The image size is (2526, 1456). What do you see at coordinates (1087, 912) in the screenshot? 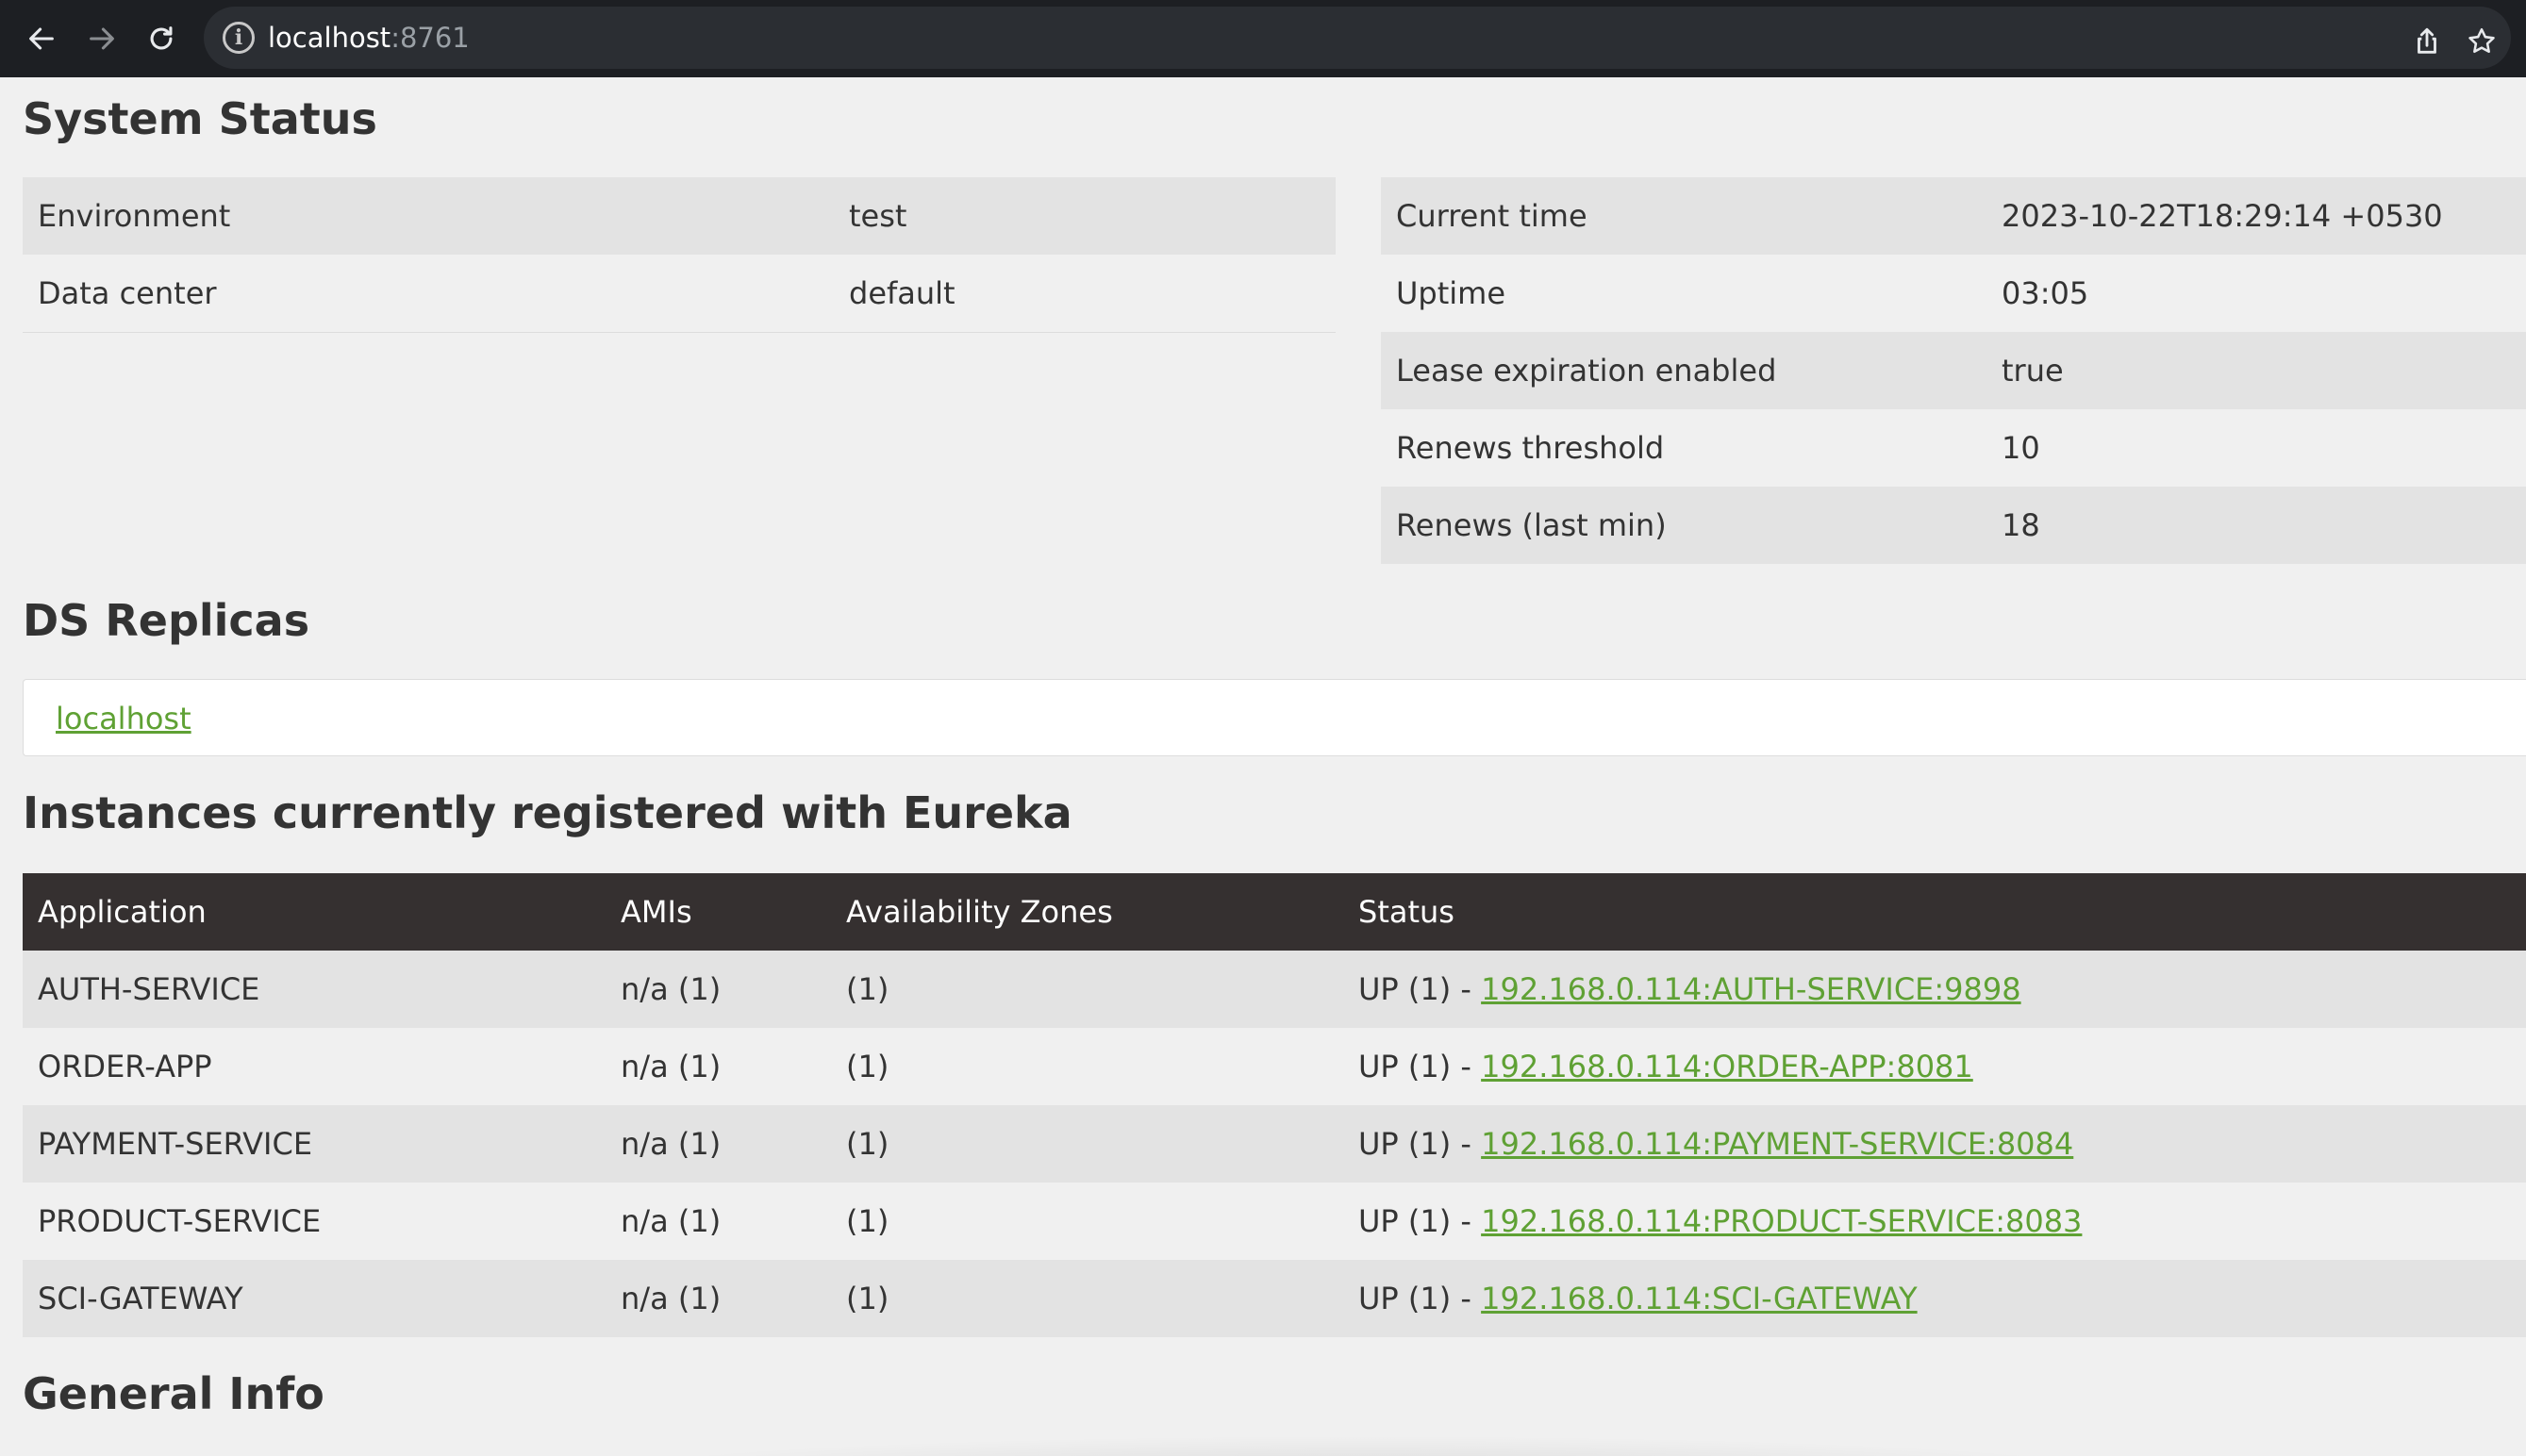
I see `column-header-availability-zones: Availability Zones` at bounding box center [1087, 912].